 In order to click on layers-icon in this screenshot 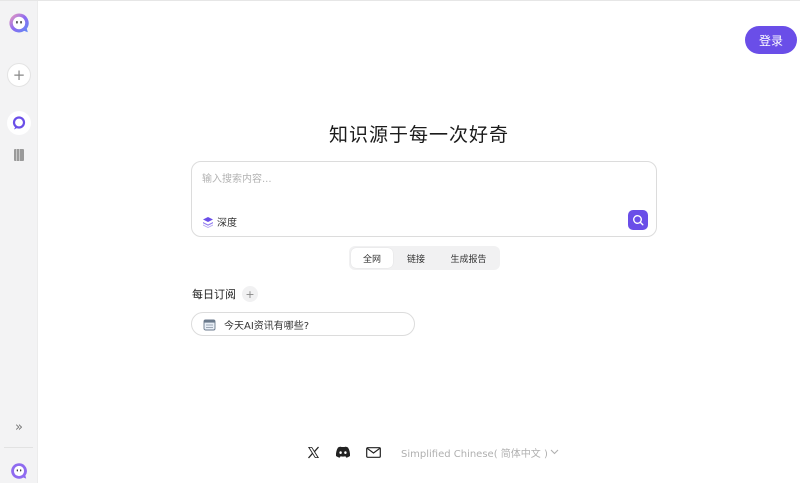, I will do `click(208, 222)`.